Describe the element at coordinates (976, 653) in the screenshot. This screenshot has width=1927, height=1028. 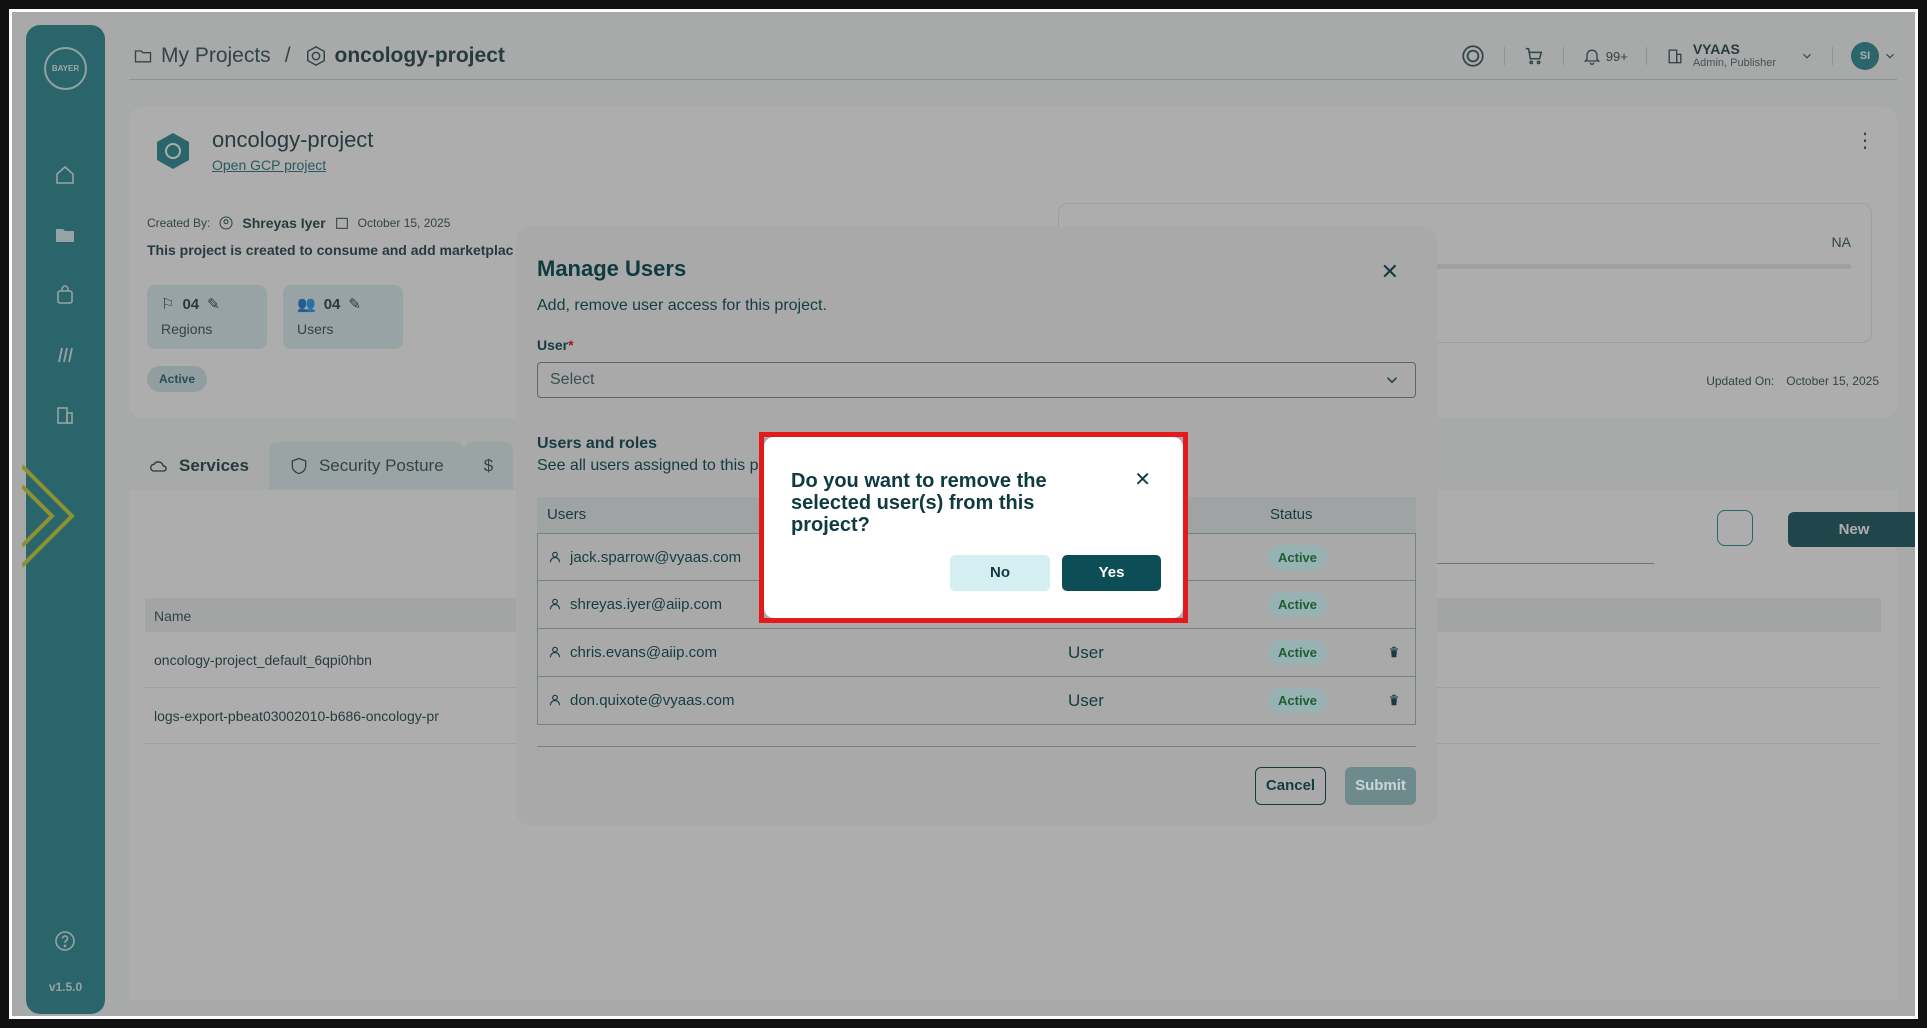
I see `table-row: chris.evans@aiip.com User Active` at that location.